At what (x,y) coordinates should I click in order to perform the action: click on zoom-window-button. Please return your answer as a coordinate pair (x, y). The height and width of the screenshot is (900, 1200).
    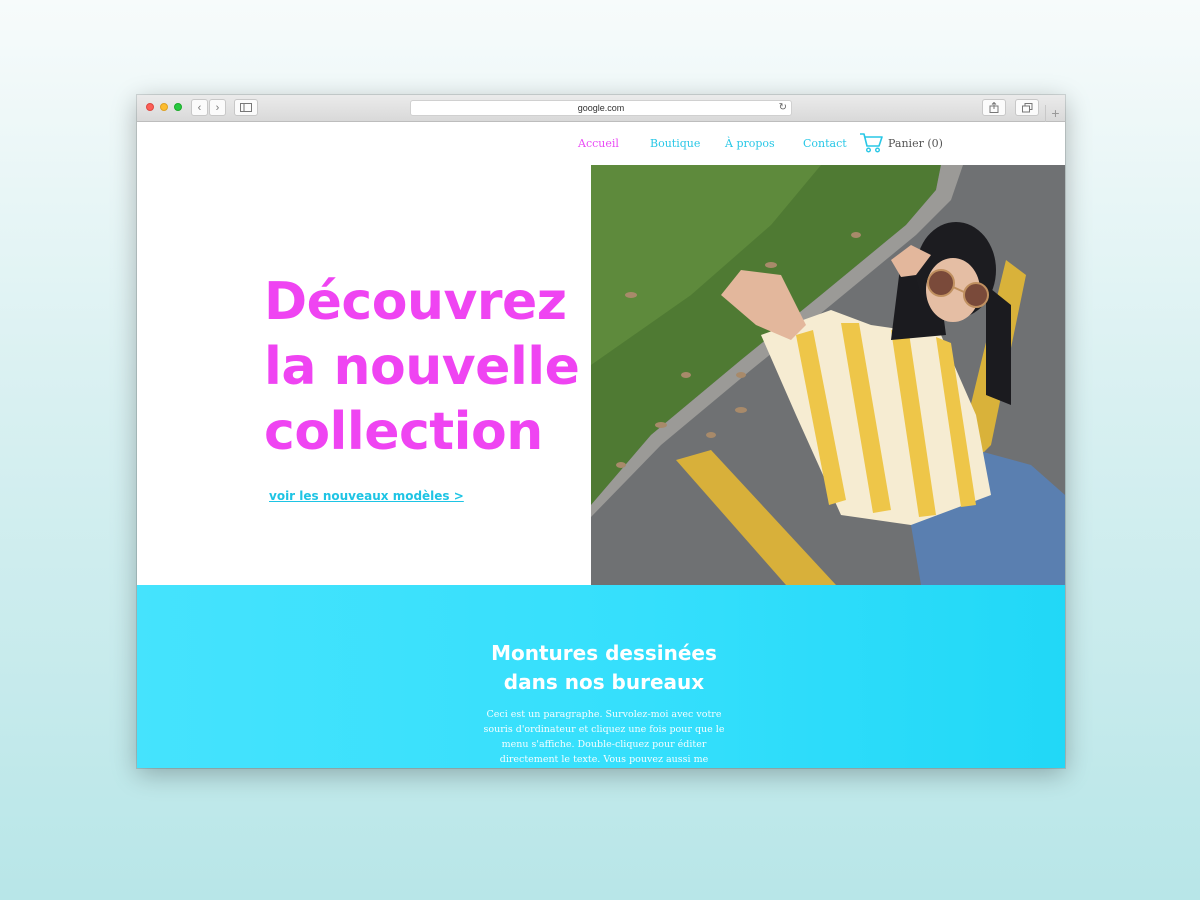
    Looking at the image, I should click on (178, 107).